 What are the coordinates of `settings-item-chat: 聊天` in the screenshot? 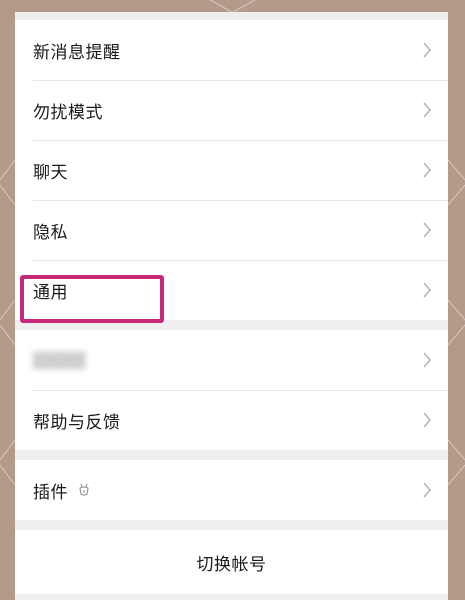 It's located at (231, 170).